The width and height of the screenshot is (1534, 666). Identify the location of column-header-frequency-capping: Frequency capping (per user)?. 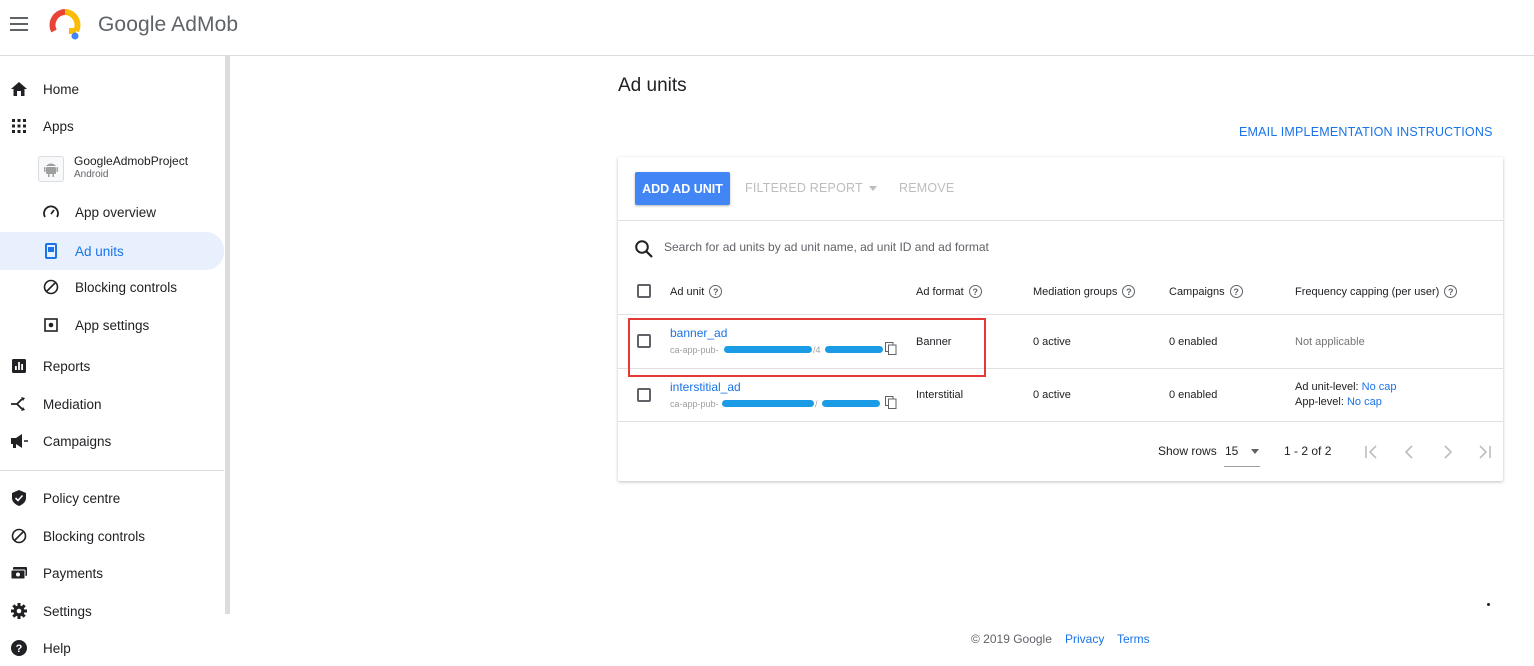
(1376, 291).